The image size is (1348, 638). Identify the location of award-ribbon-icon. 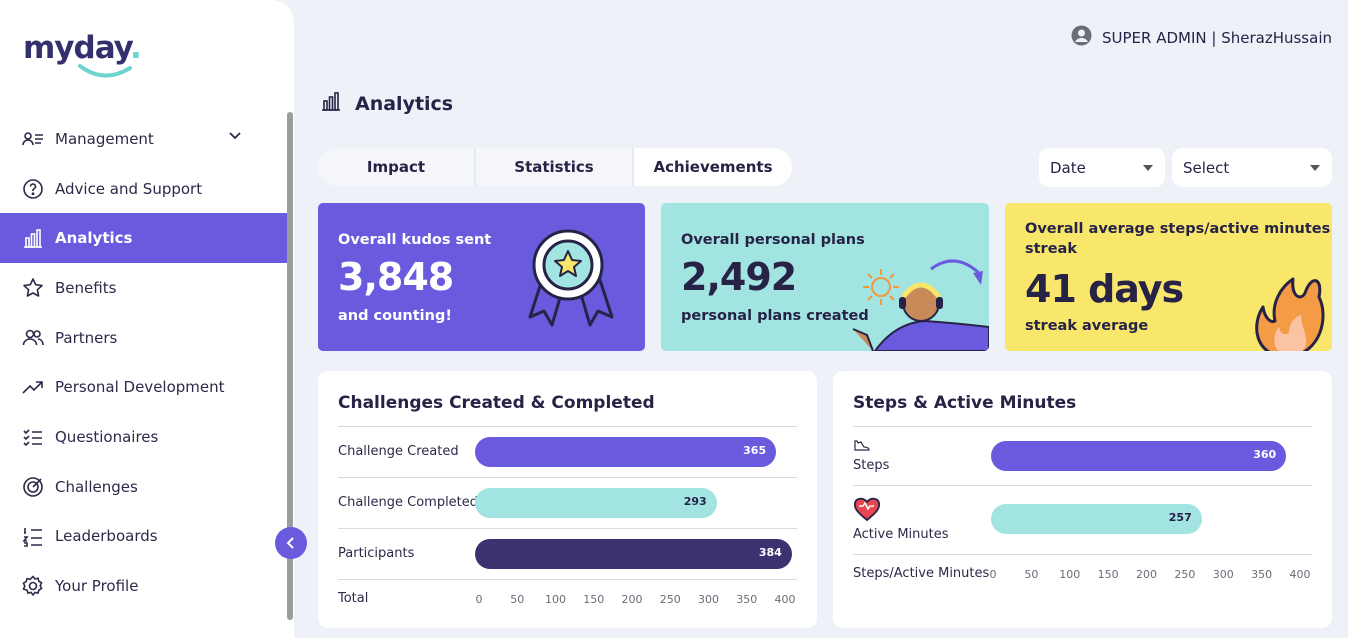
(571, 278).